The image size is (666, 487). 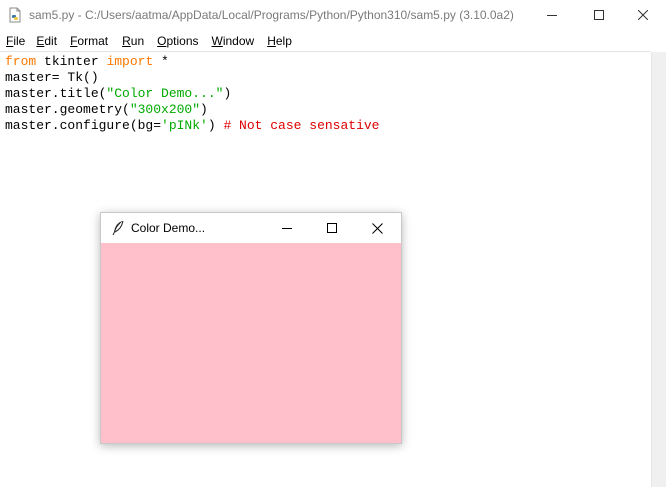 I want to click on code-line-2: master= Tk(), so click(x=52, y=77).